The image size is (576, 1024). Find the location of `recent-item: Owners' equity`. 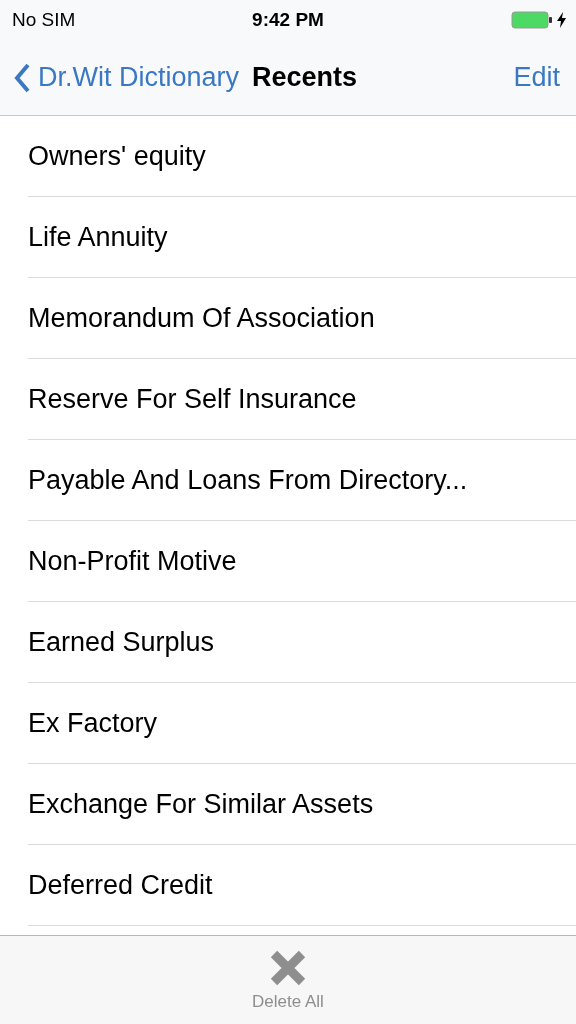

recent-item: Owners' equity is located at coordinates (302, 156).